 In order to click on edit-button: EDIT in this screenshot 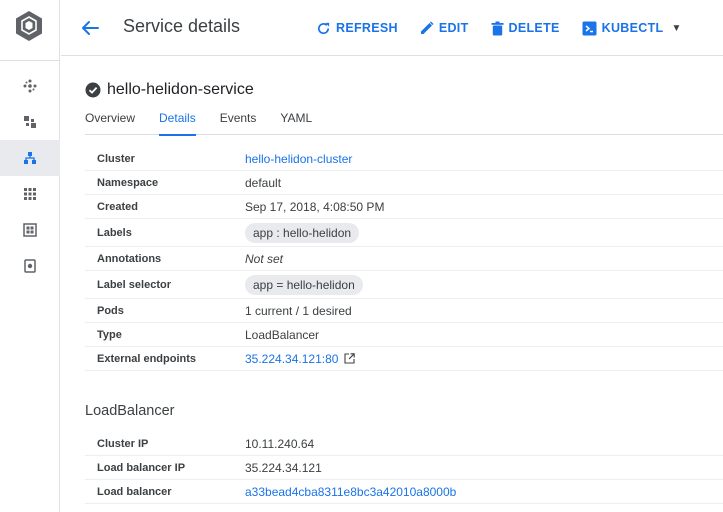, I will do `click(444, 28)`.